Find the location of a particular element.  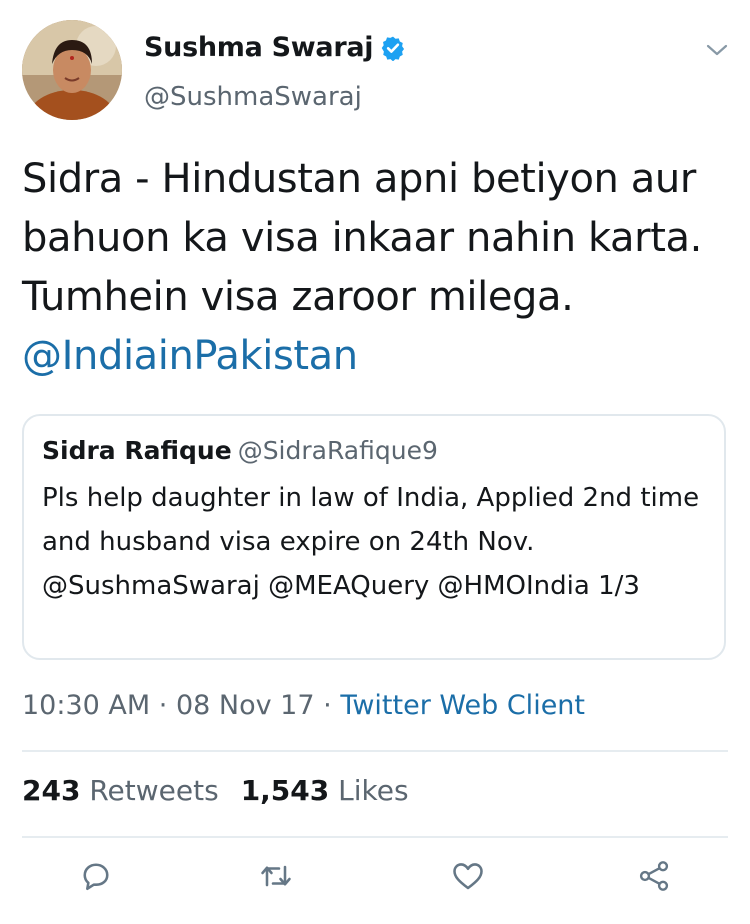

quoted-tweet-header: Sidra Rafique @SidraRafique9 is located at coordinates (240, 450).